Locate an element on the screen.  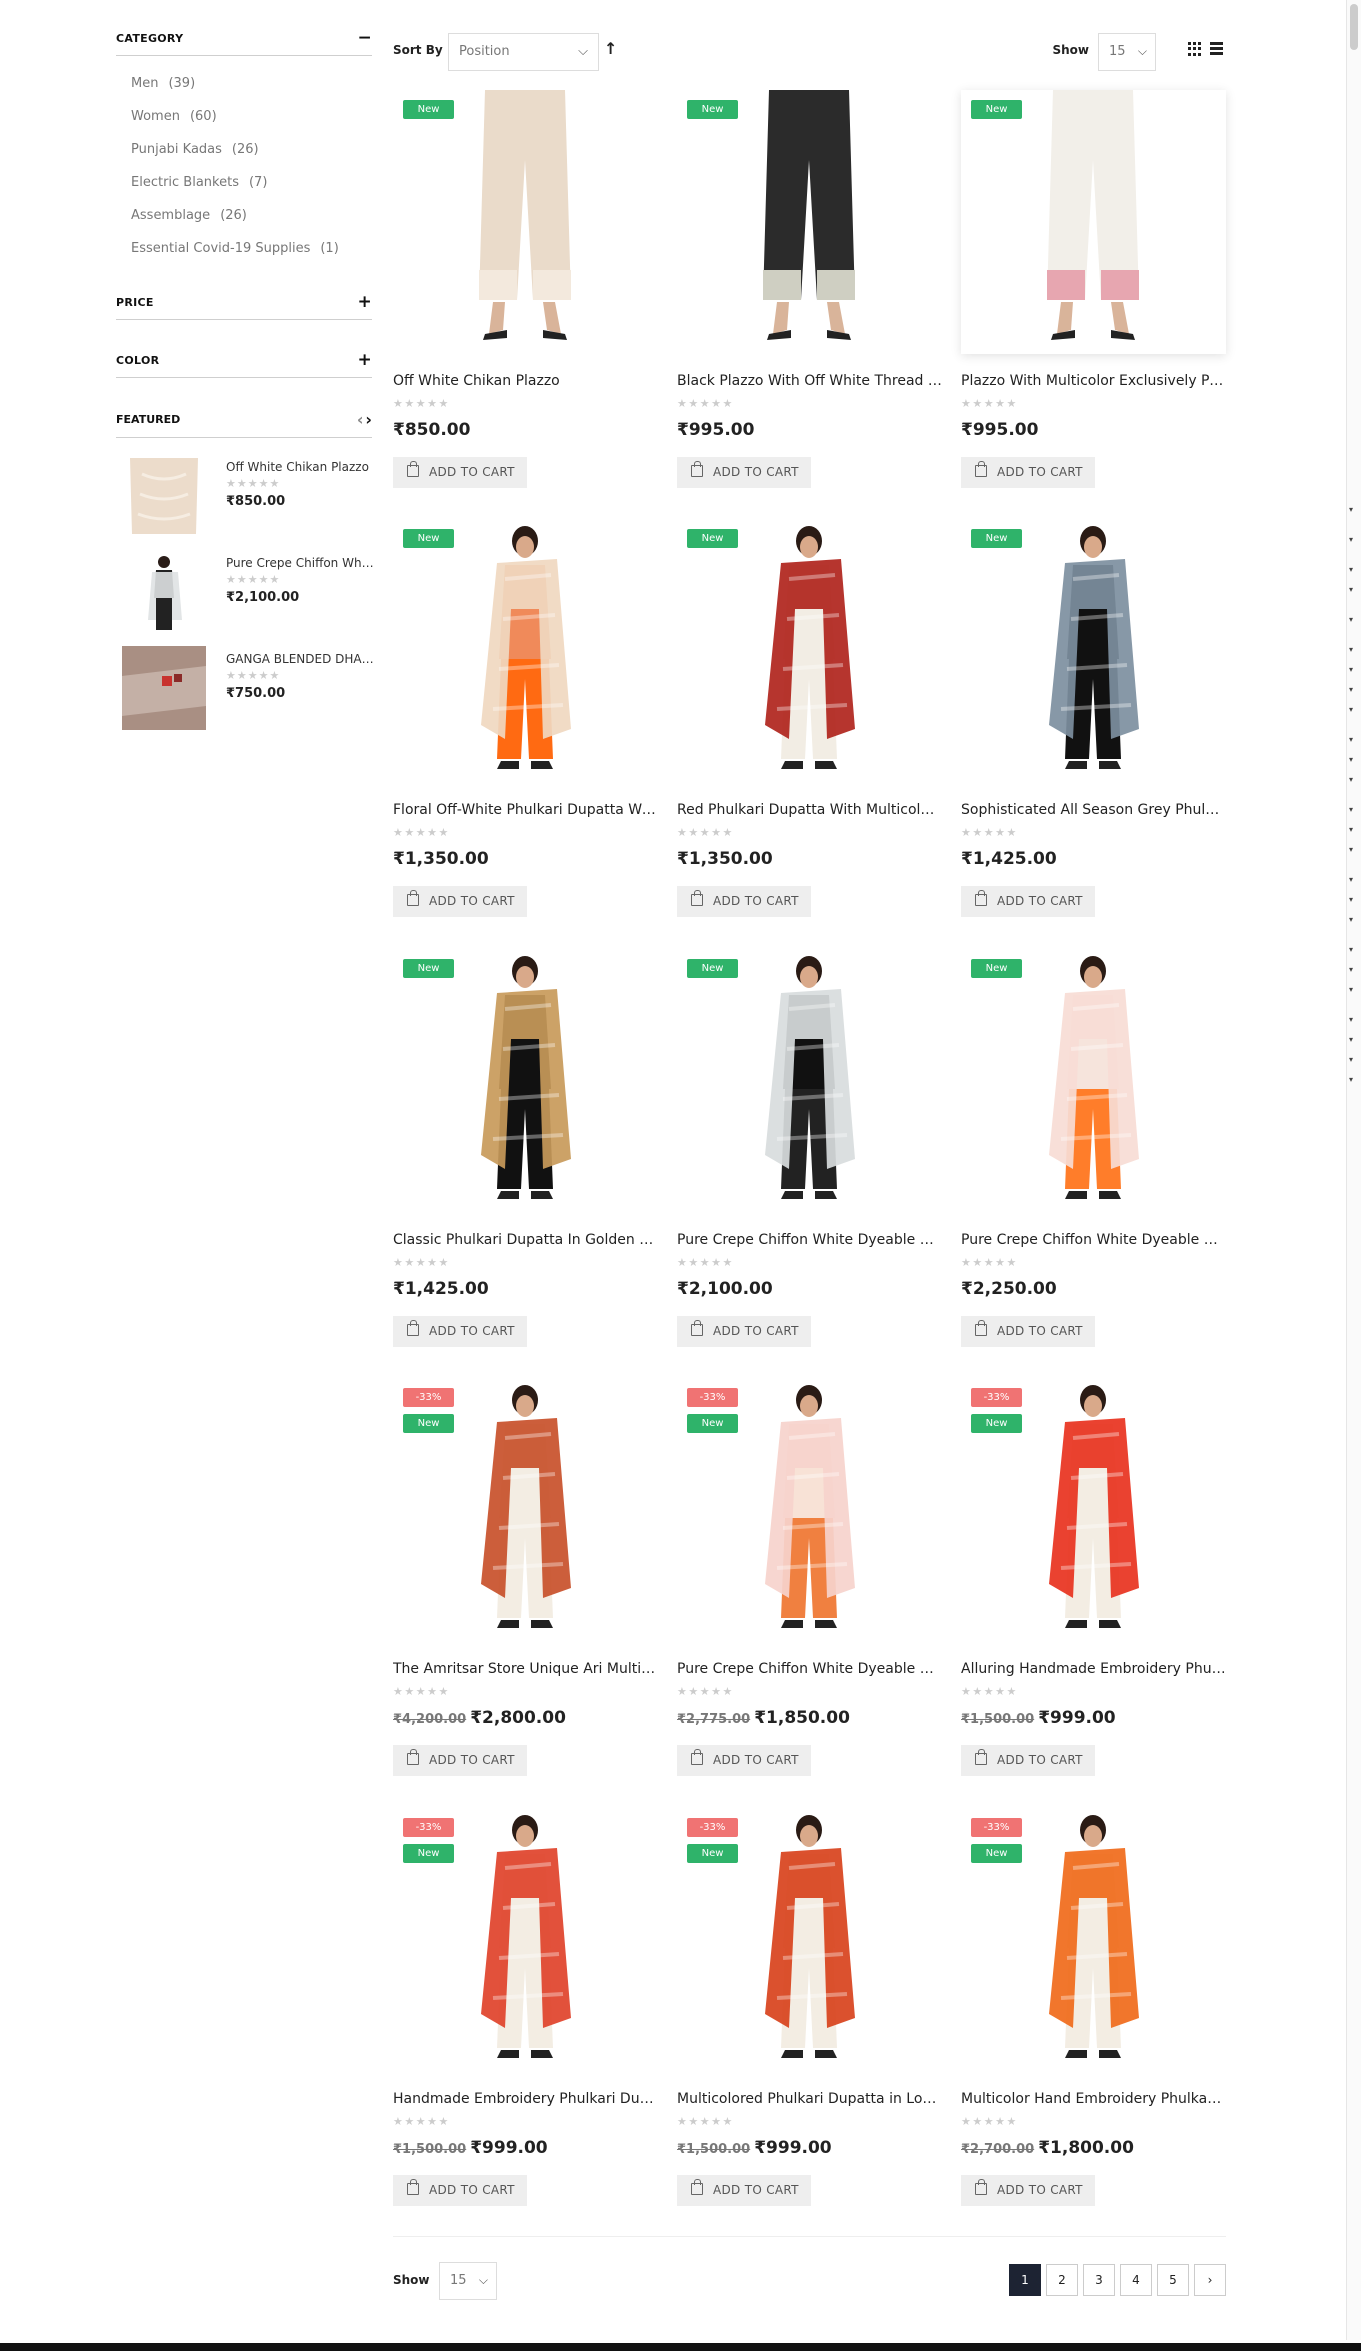
category-item-punjabi-kadas: Punjabi Kadas (26) is located at coordinates (251, 156).